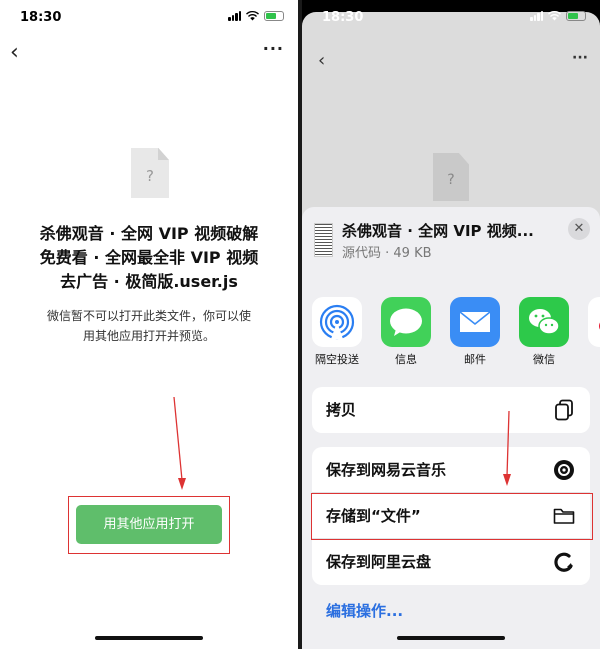 This screenshot has width=600, height=649. I want to click on open-with-other-app-button: 用其他应用打开, so click(149, 524).